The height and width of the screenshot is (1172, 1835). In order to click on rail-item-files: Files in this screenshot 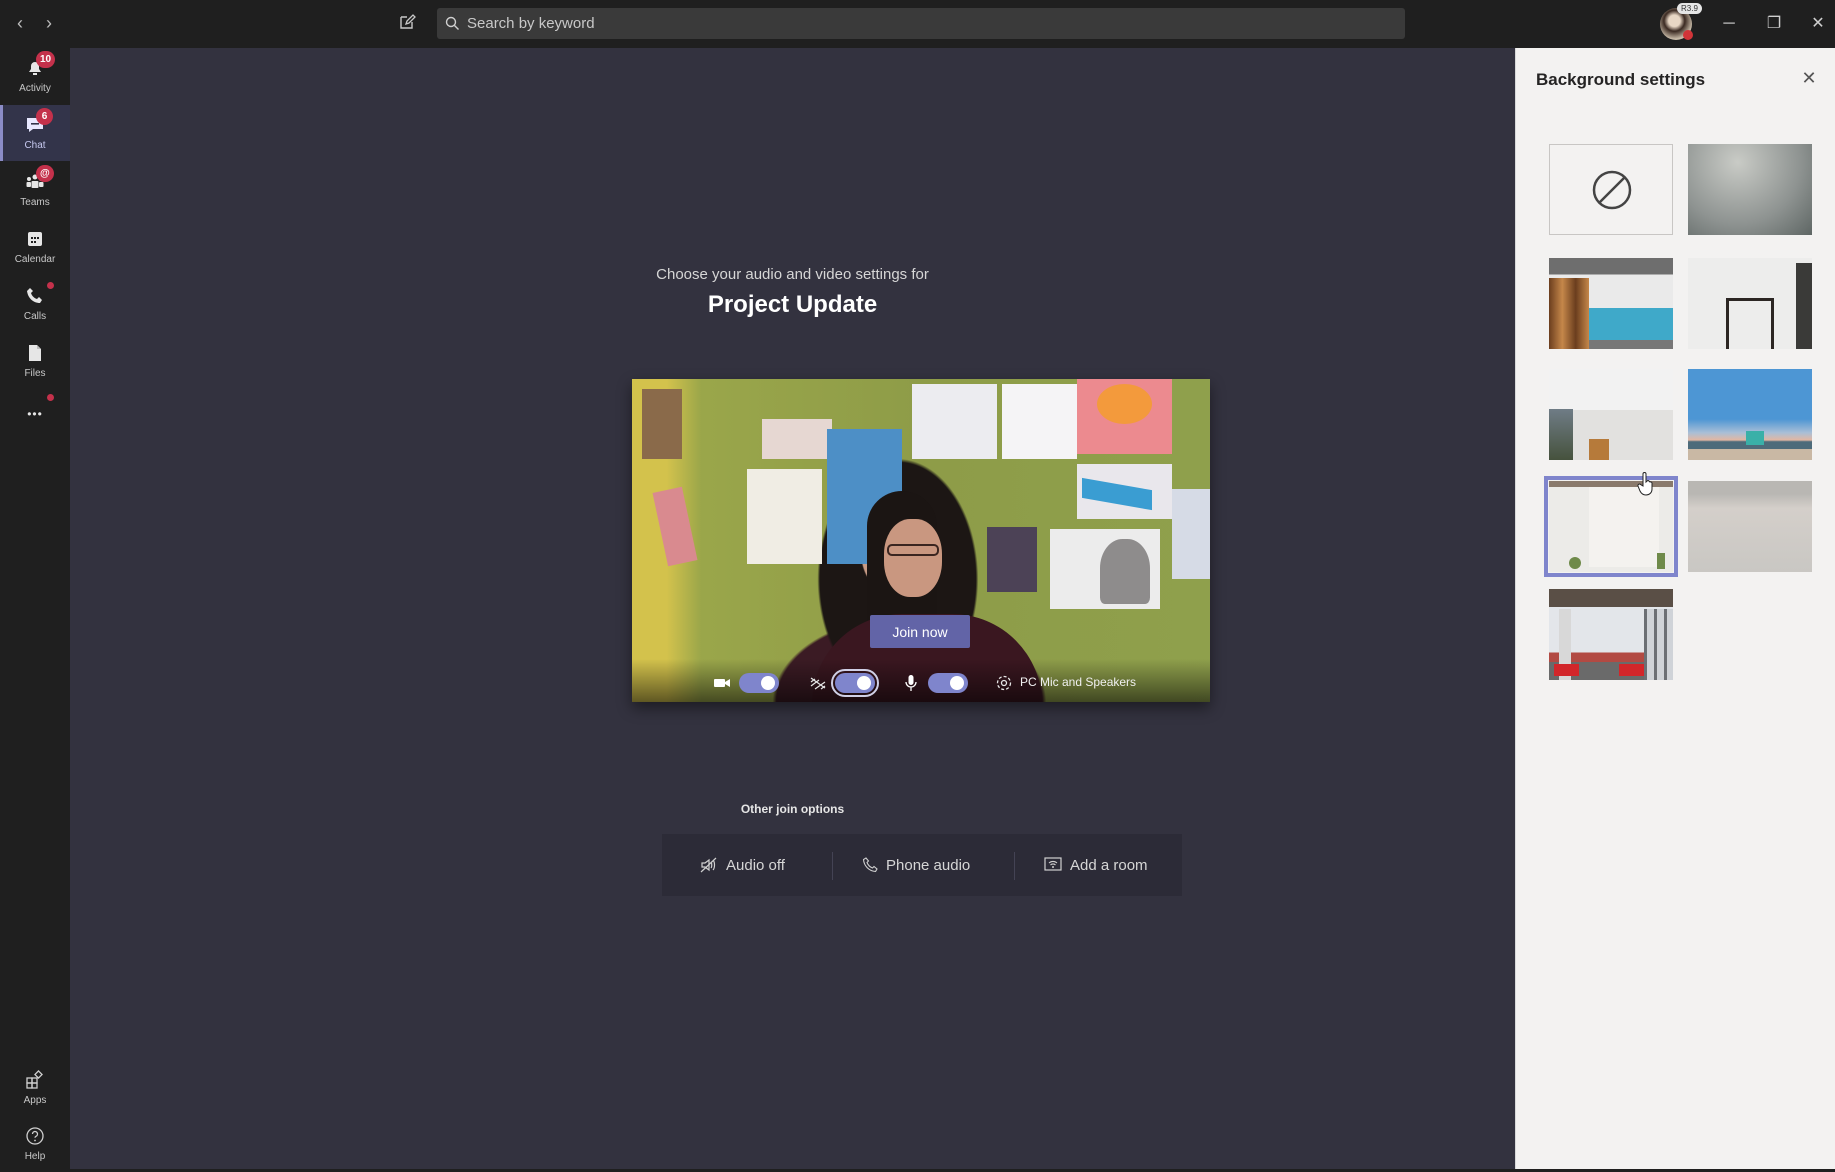, I will do `click(35, 361)`.